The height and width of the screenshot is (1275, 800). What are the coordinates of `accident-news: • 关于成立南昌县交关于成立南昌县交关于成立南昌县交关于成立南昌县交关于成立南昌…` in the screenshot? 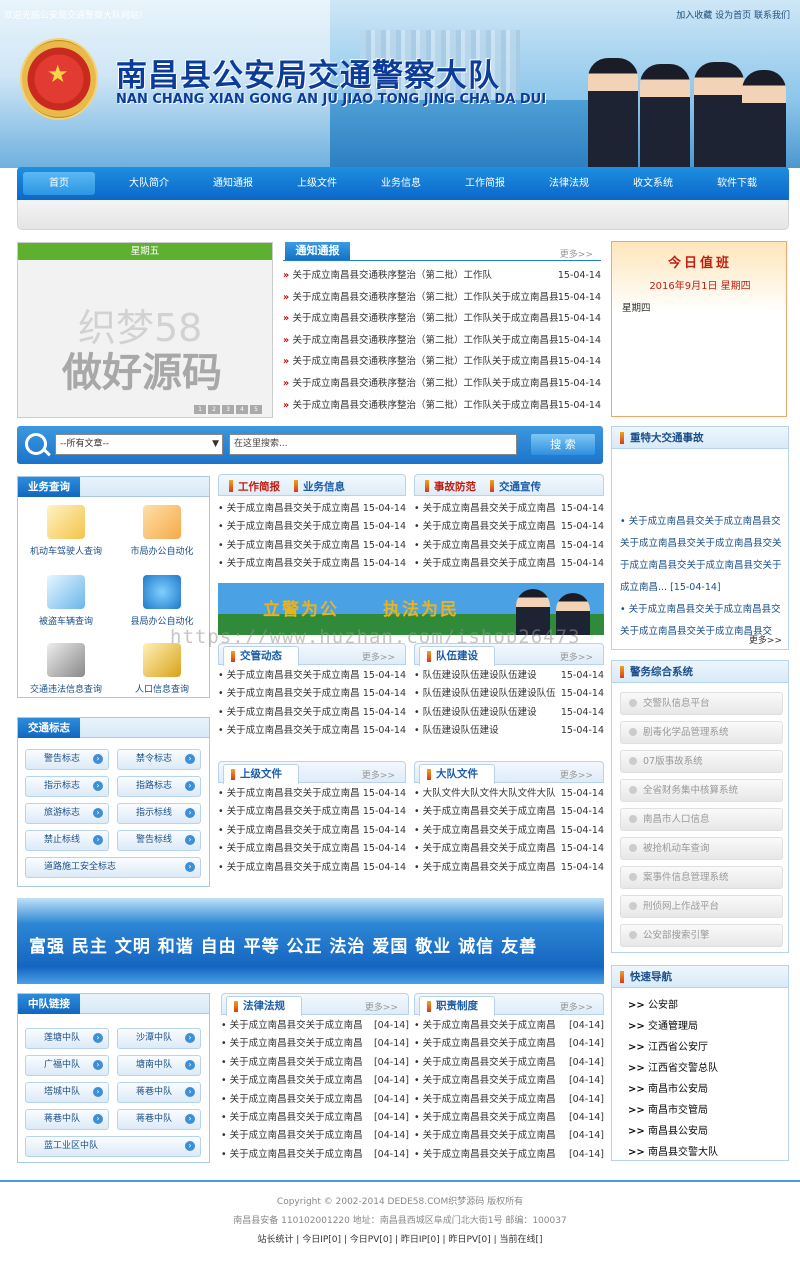 It's located at (703, 577).